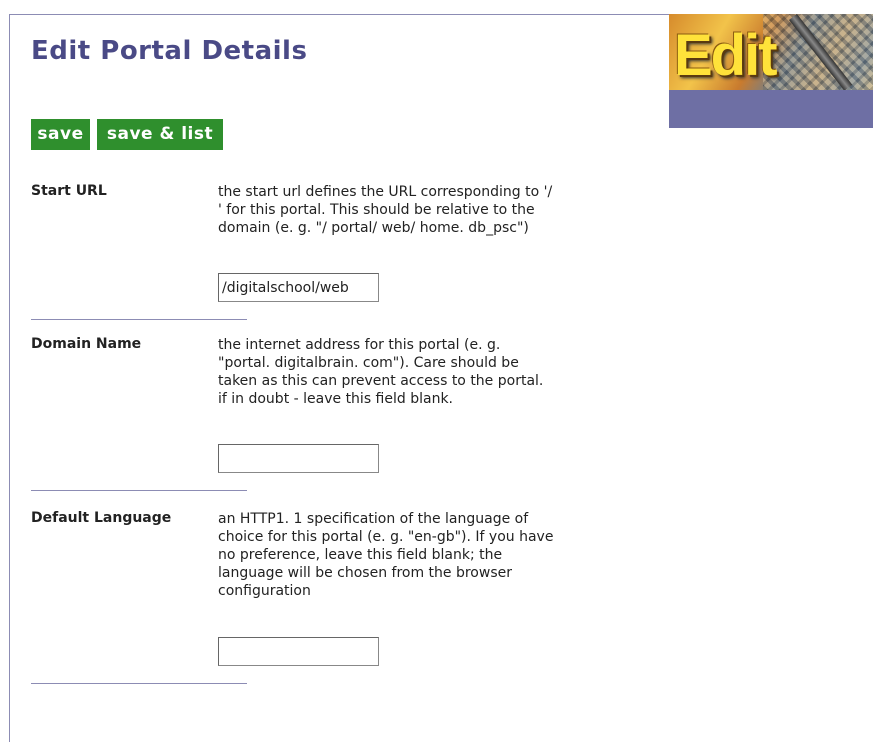 The height and width of the screenshot is (742, 873). Describe the element at coordinates (60, 134) in the screenshot. I see `save-button: save` at that location.